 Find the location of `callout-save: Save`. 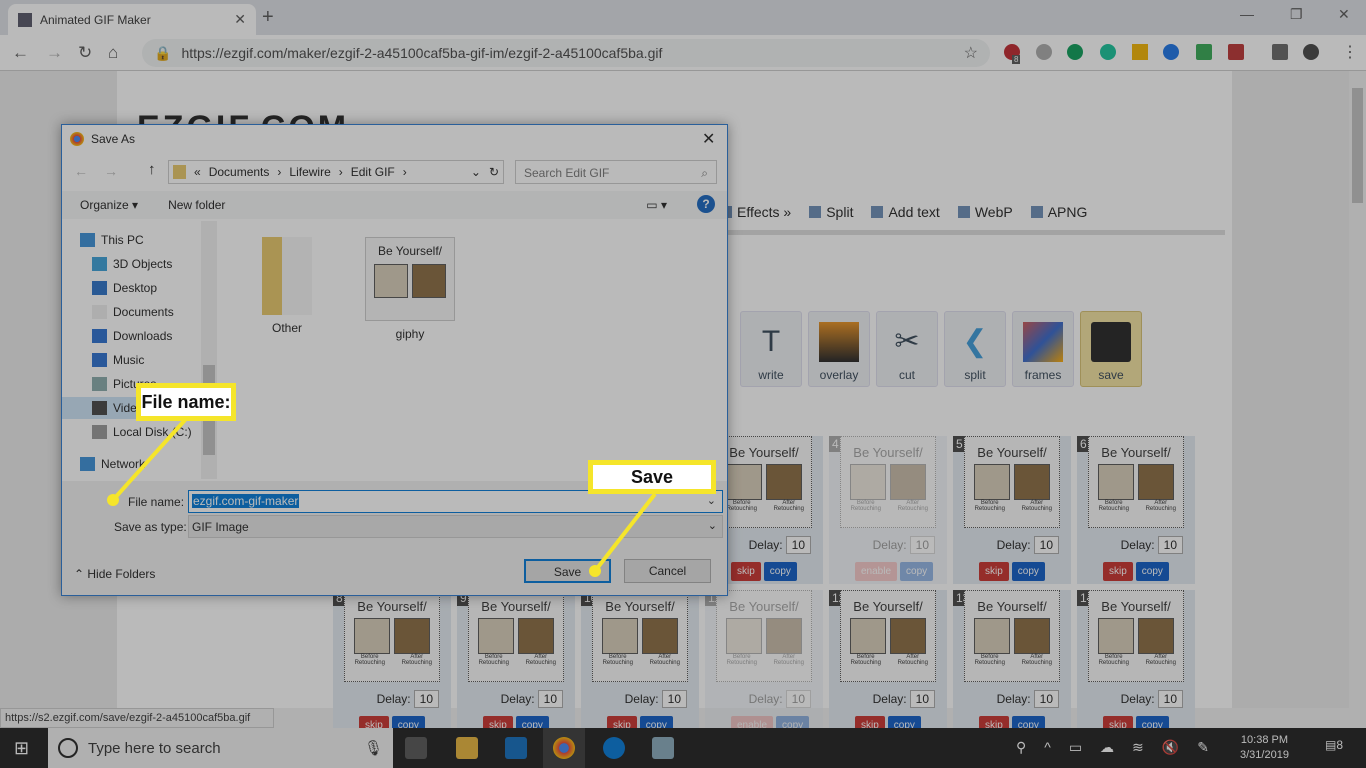

callout-save: Save is located at coordinates (652, 477).